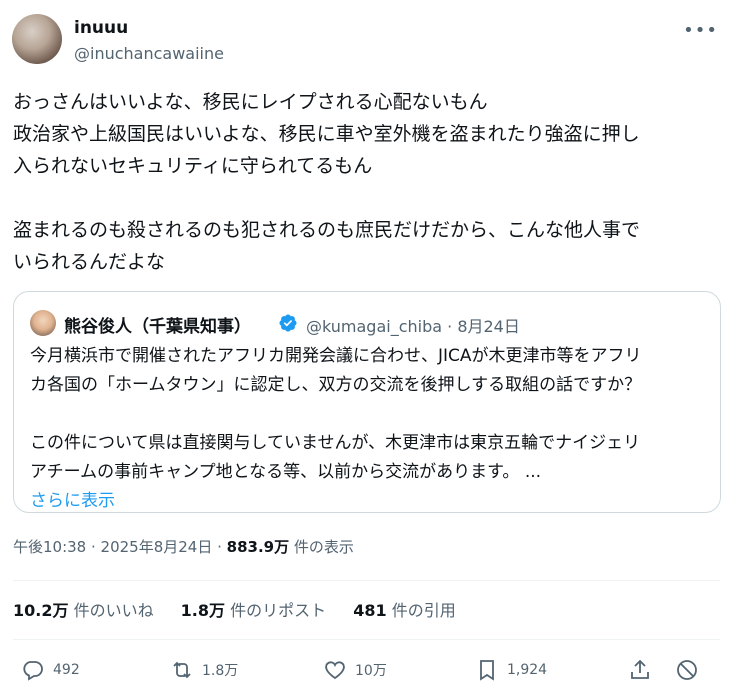 This screenshot has height=692, width=732. Describe the element at coordinates (700, 30) in the screenshot. I see `more-icon: •••` at that location.